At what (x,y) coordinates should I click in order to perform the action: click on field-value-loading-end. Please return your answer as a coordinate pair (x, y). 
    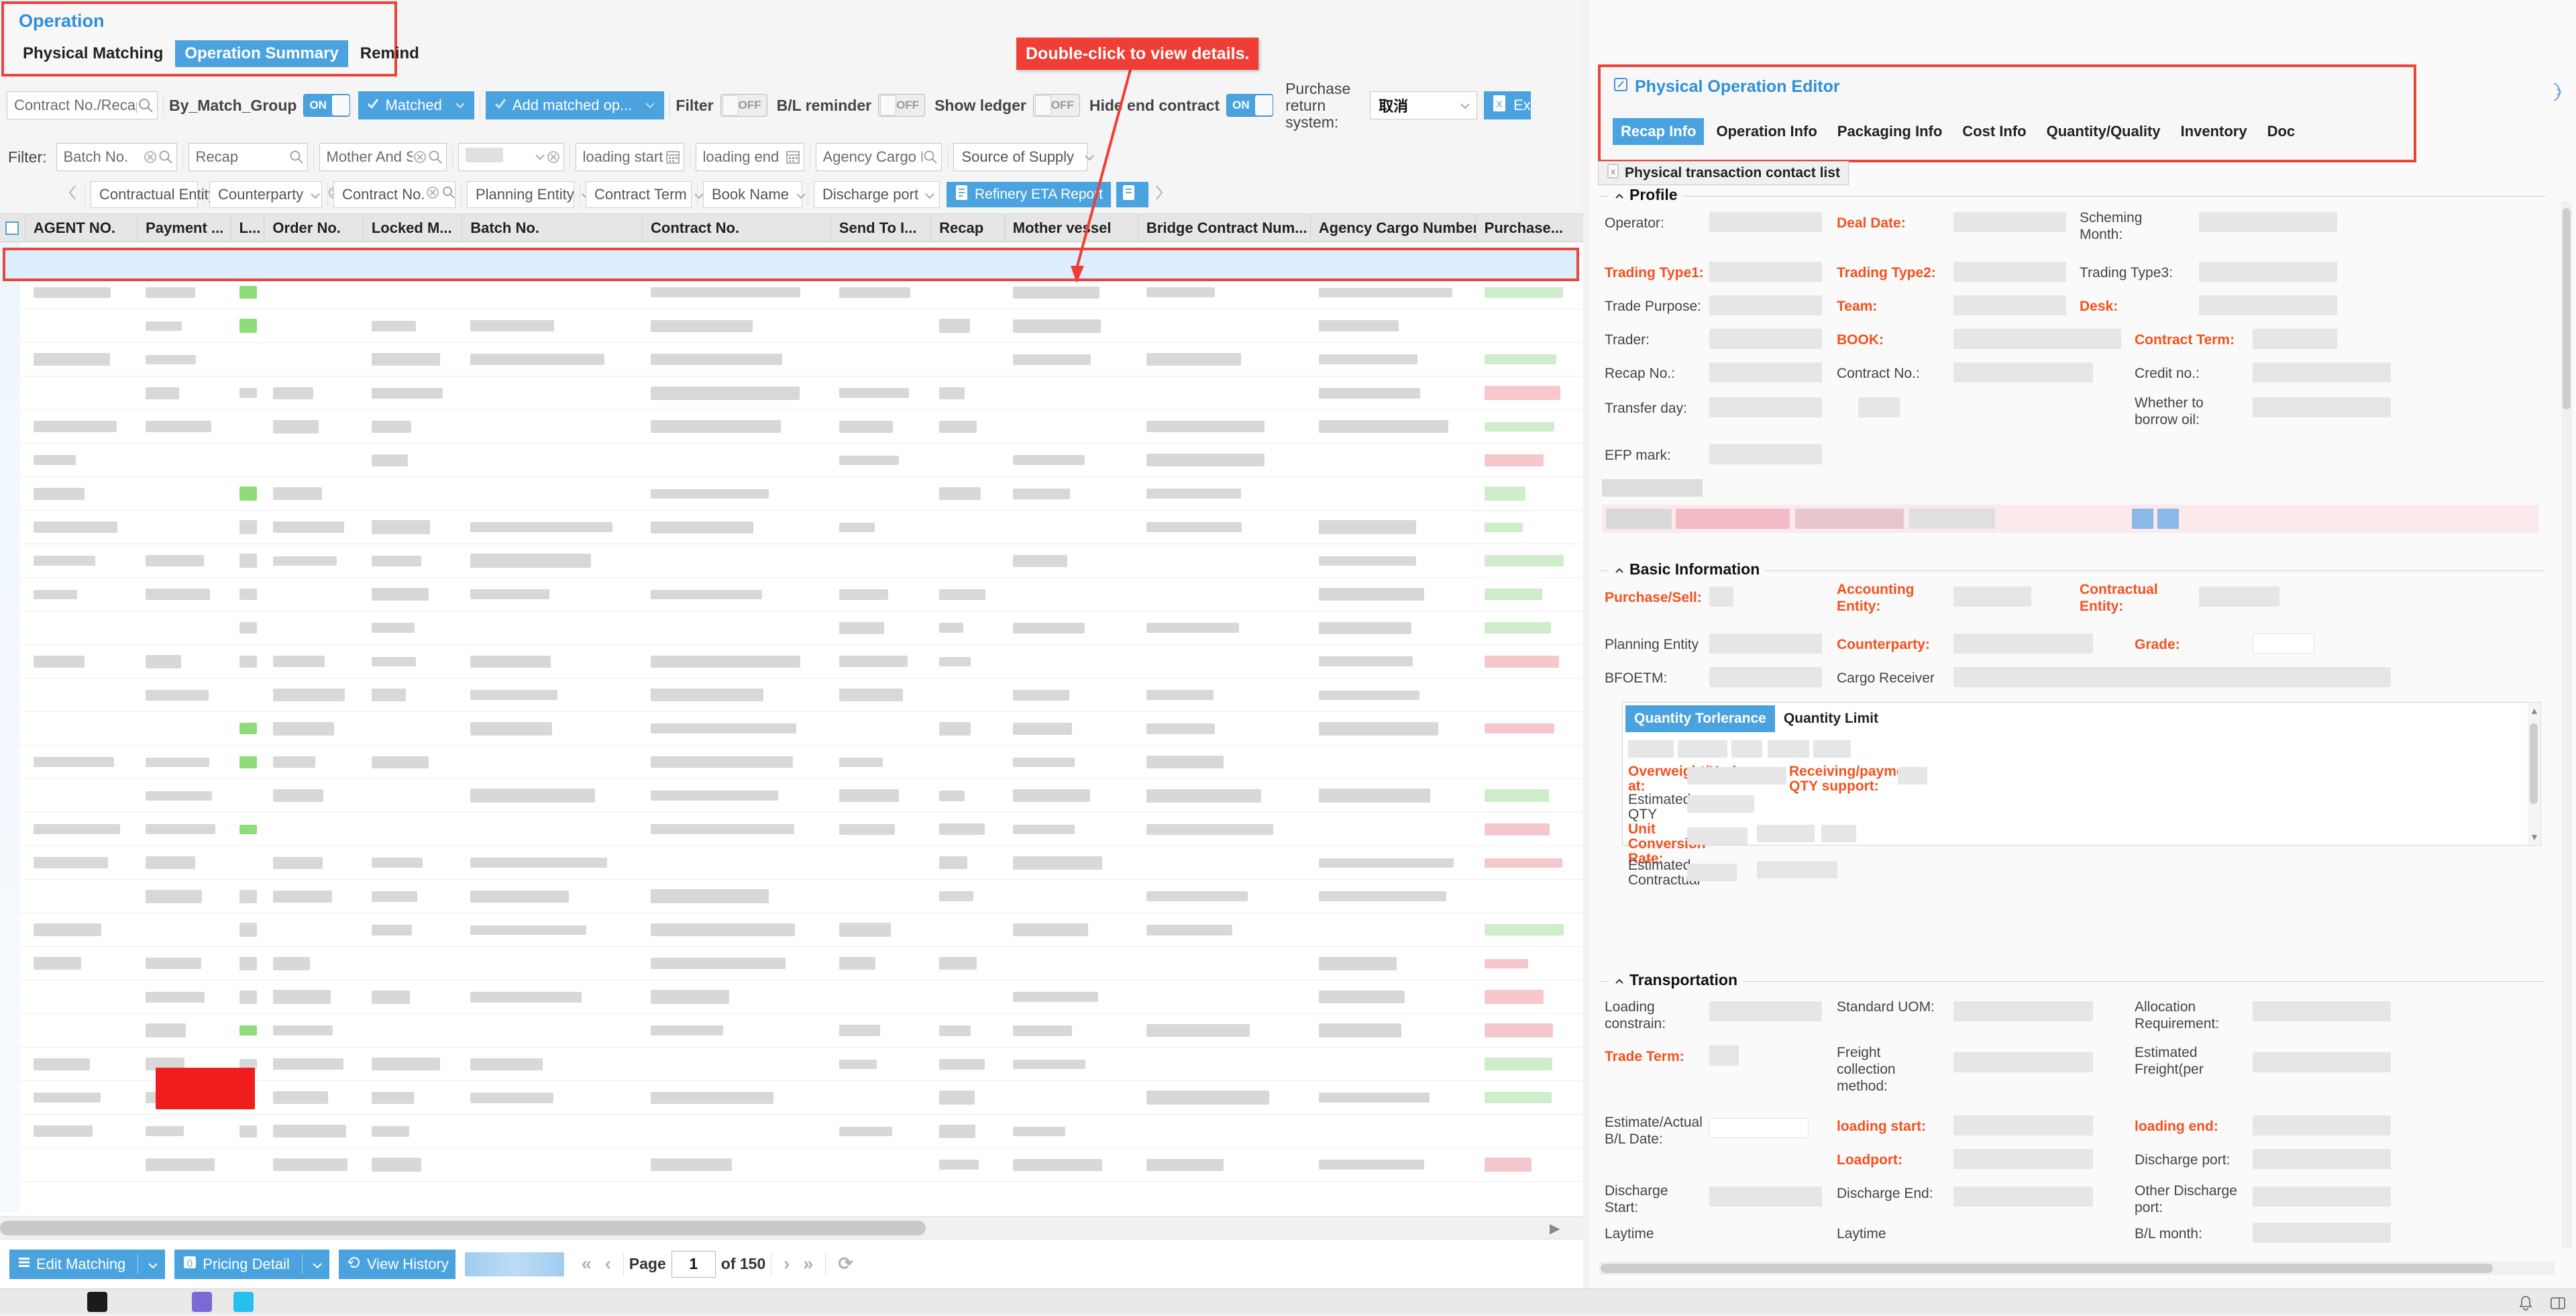
    Looking at the image, I should click on (2322, 1125).